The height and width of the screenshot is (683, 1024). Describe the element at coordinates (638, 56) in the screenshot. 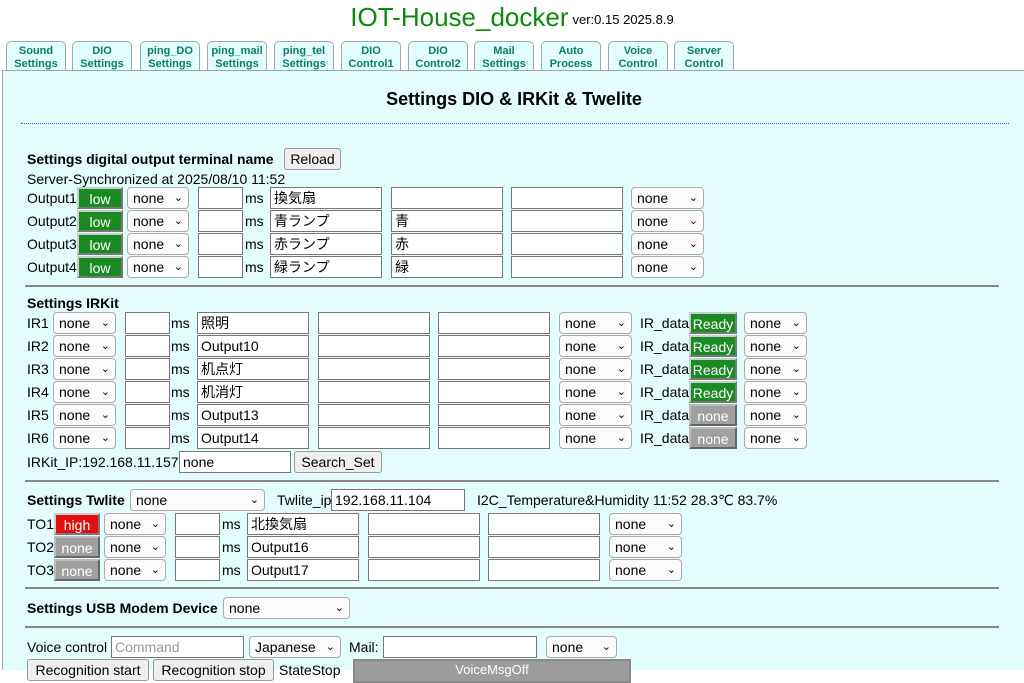

I see `tab-voice-control: Voice Control` at that location.